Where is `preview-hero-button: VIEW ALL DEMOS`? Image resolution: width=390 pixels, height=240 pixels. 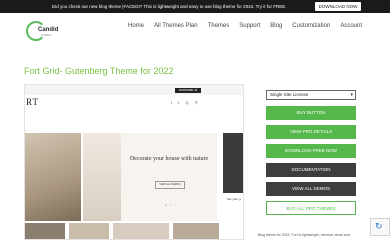 preview-hero-button: VIEW ALL DEMOS is located at coordinates (170, 185).